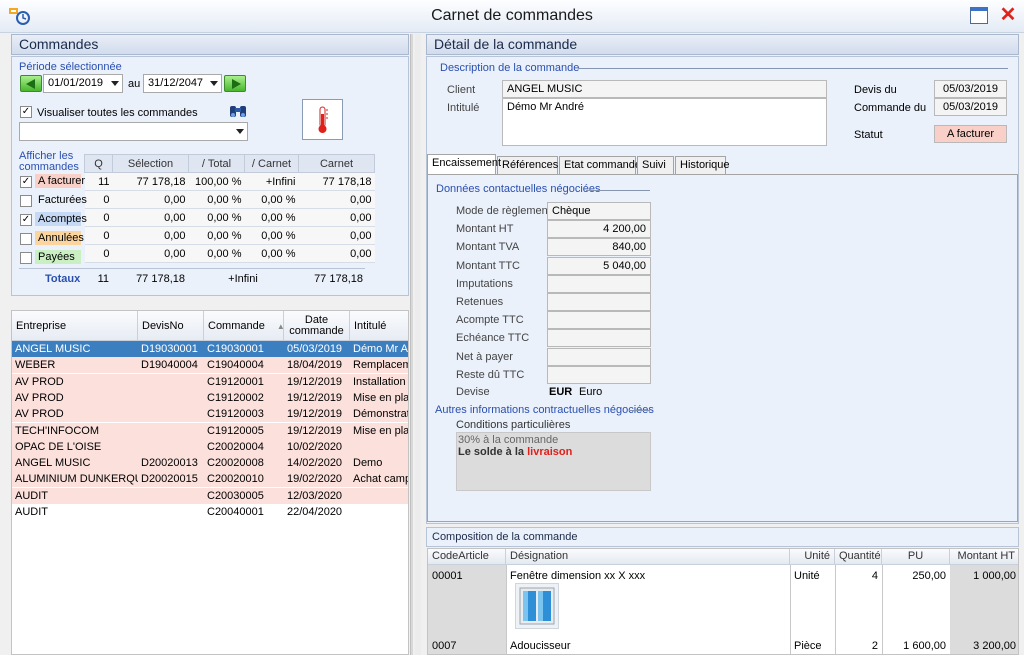  I want to click on order-cell-intitule: Démo Mr André, so click(381, 349).